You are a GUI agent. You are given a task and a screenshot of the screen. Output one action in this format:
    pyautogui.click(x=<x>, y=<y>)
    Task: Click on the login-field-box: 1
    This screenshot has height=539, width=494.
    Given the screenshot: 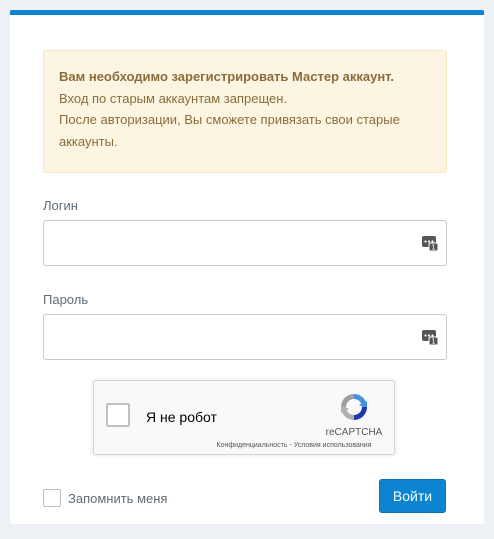 What is the action you would take?
    pyautogui.click(x=245, y=243)
    